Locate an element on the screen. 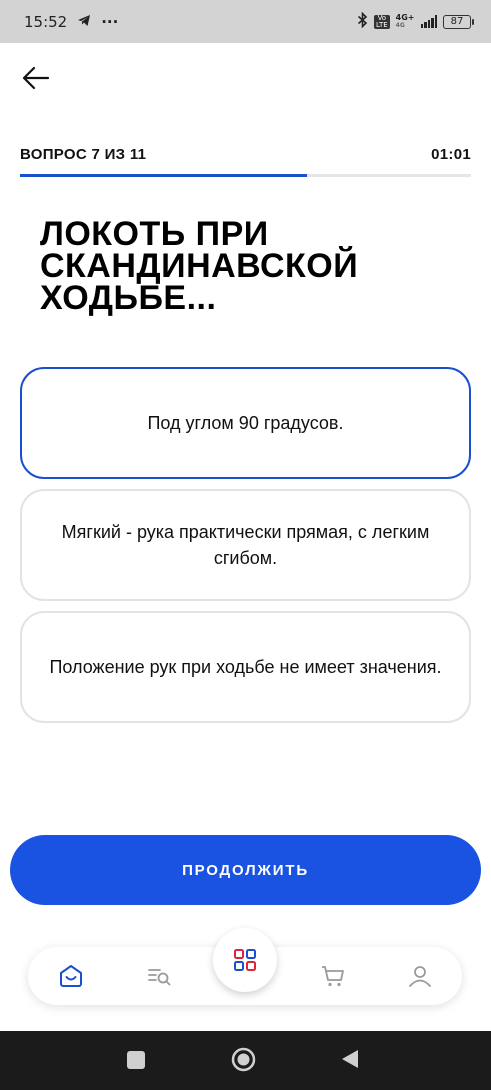  answer-option-label: Под углом 90 градусов. is located at coordinates (245, 423).